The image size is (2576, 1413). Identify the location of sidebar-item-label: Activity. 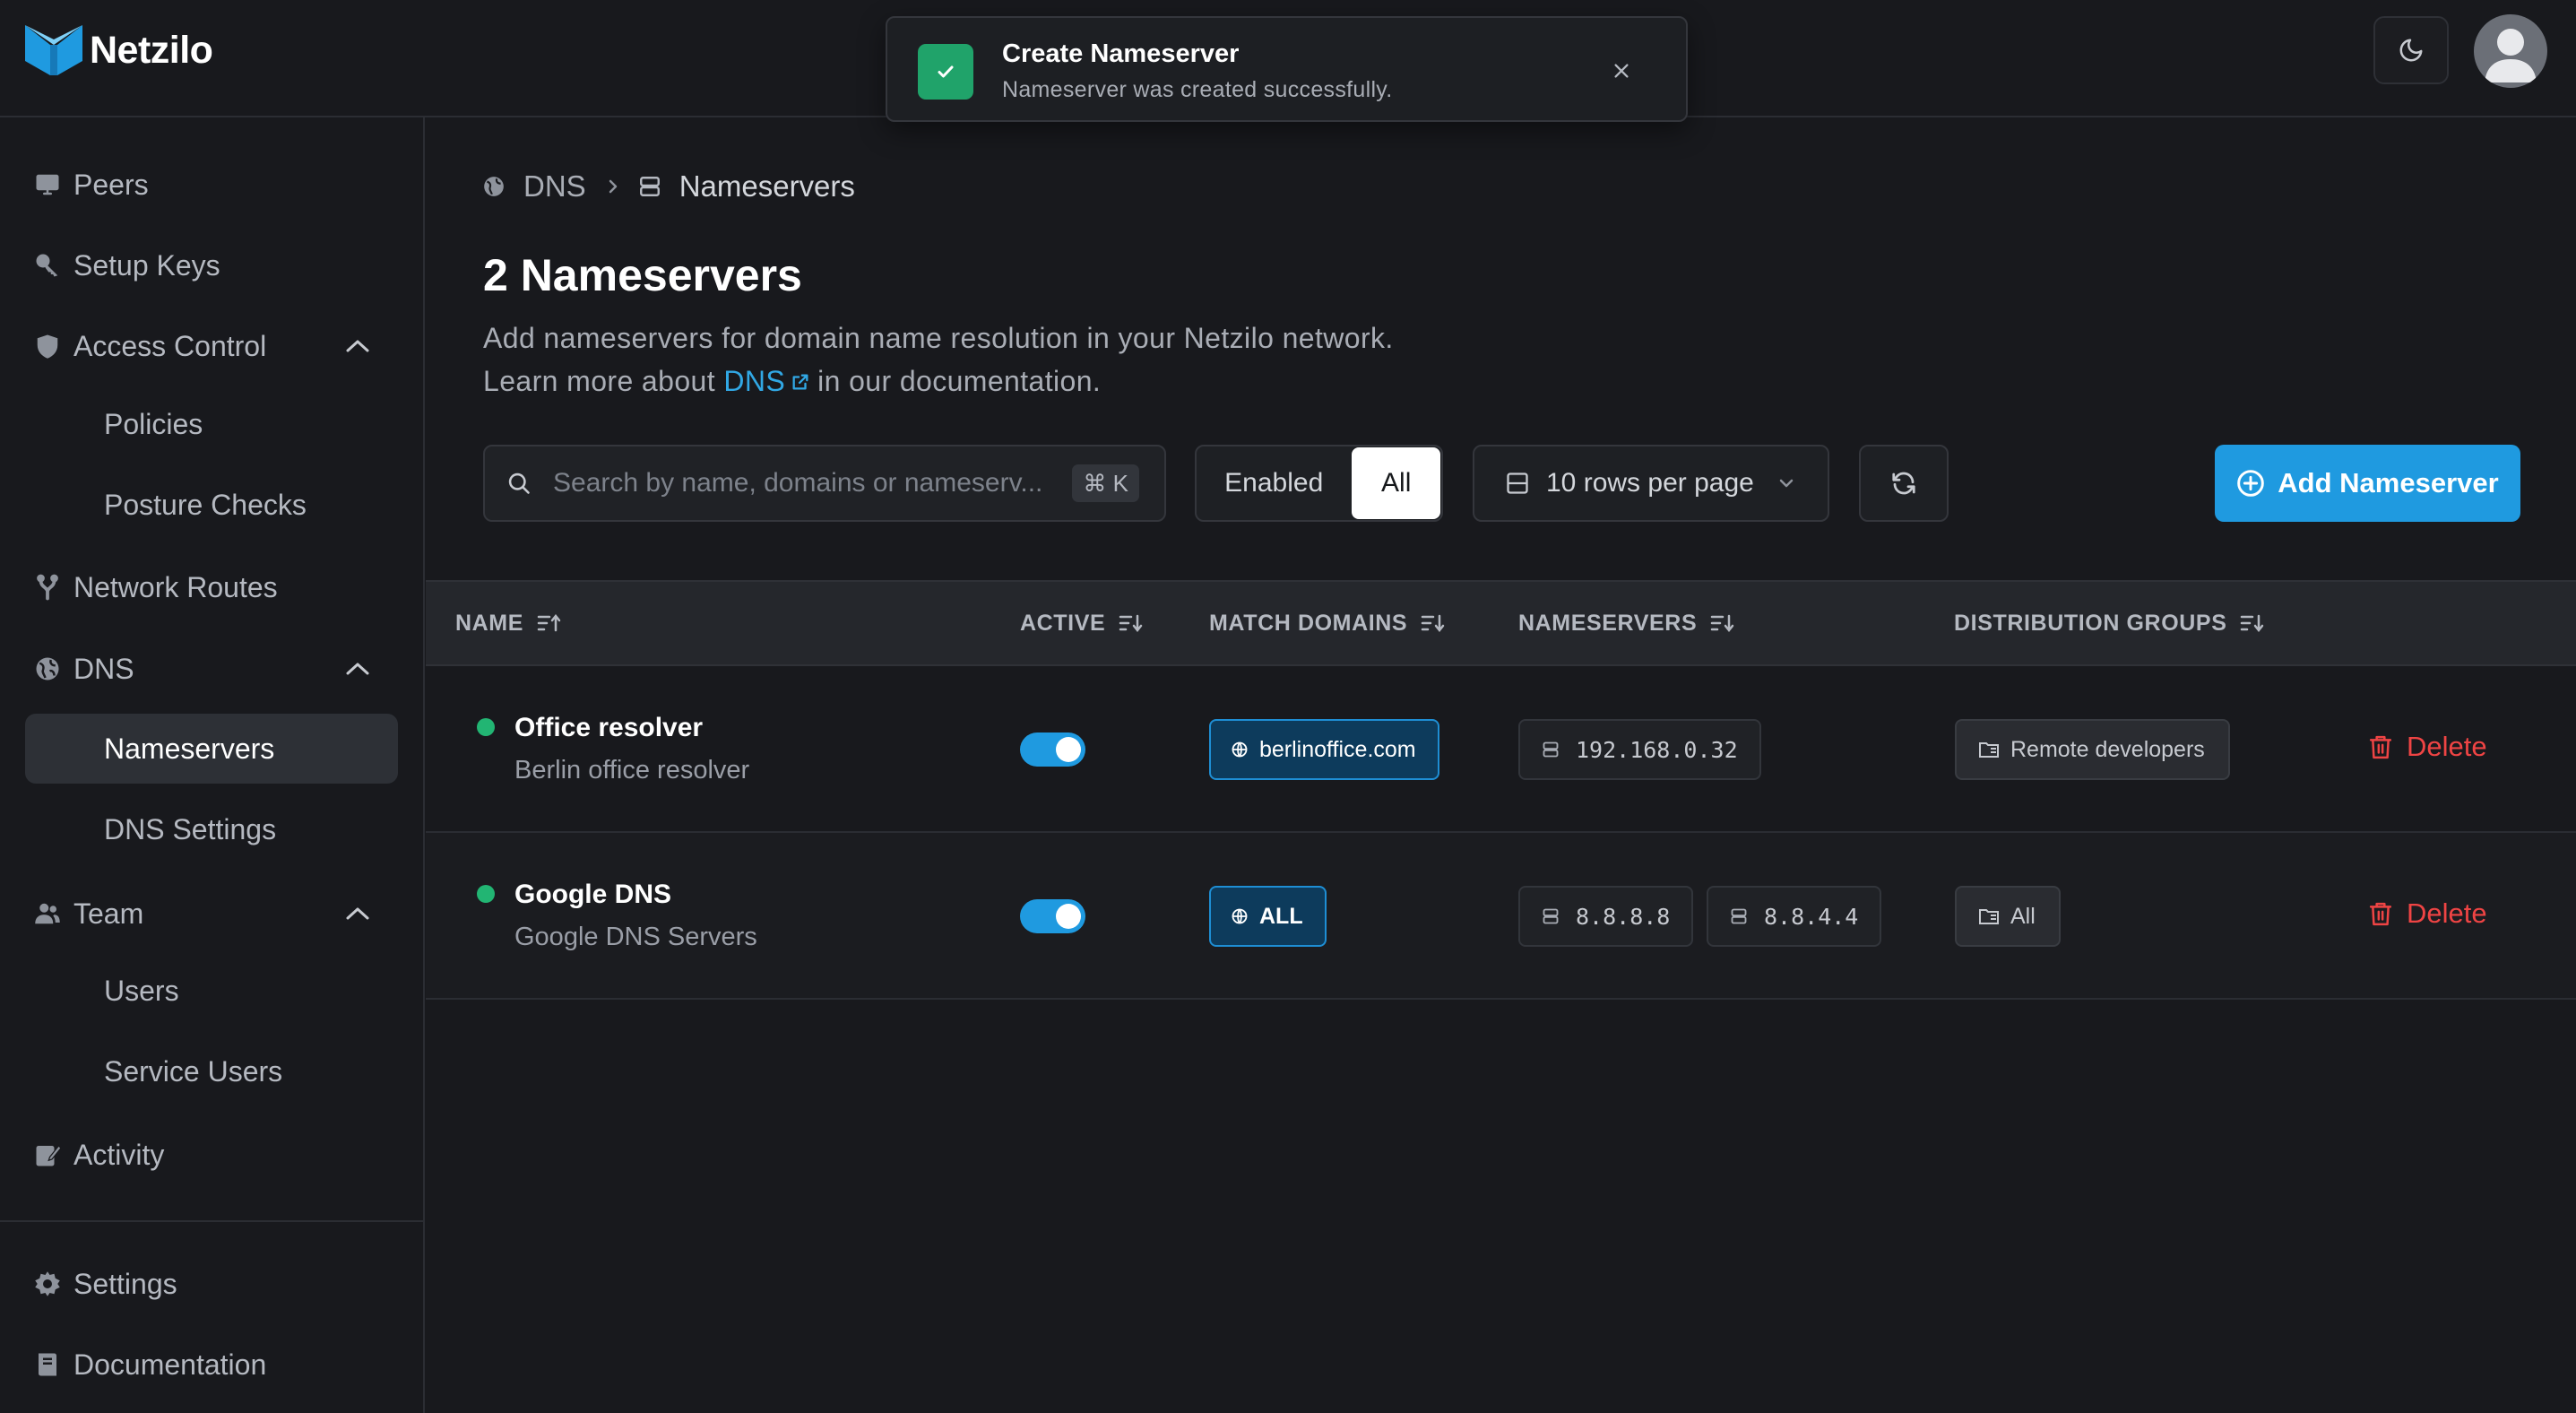
(119, 1154).